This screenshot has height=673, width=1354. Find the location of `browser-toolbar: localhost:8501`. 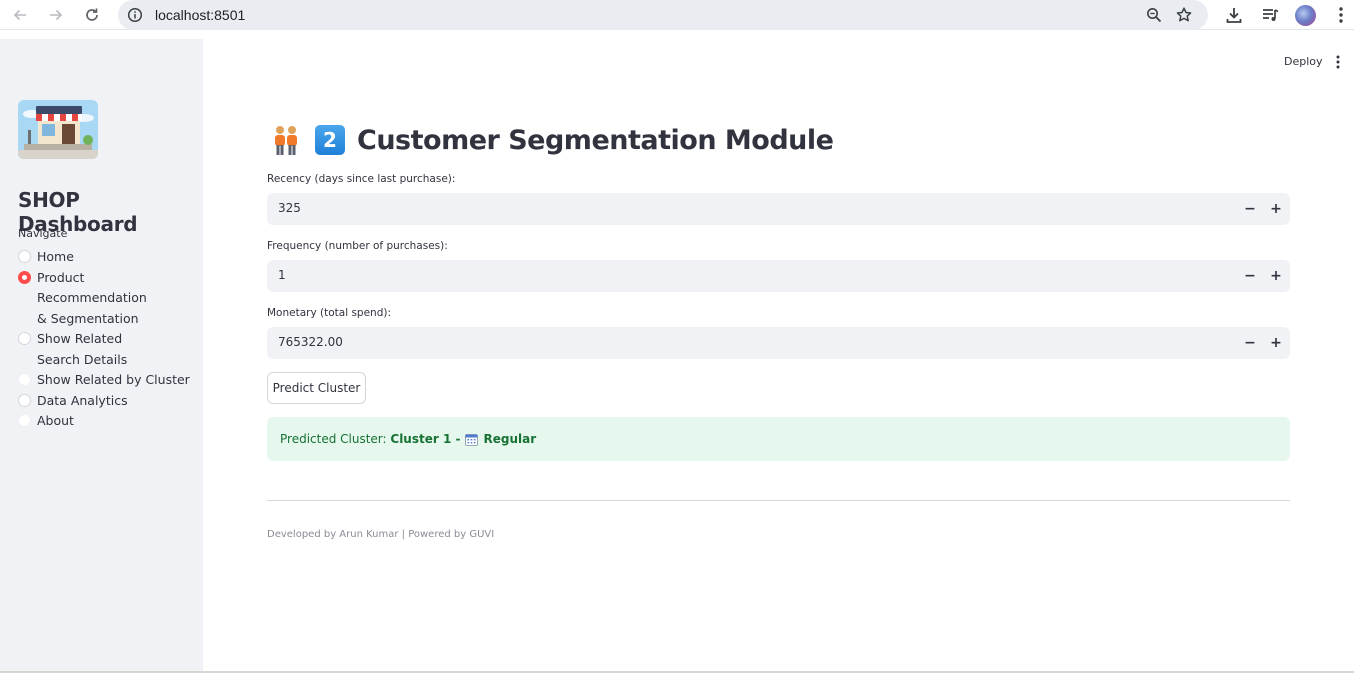

browser-toolbar: localhost:8501 is located at coordinates (677, 15).